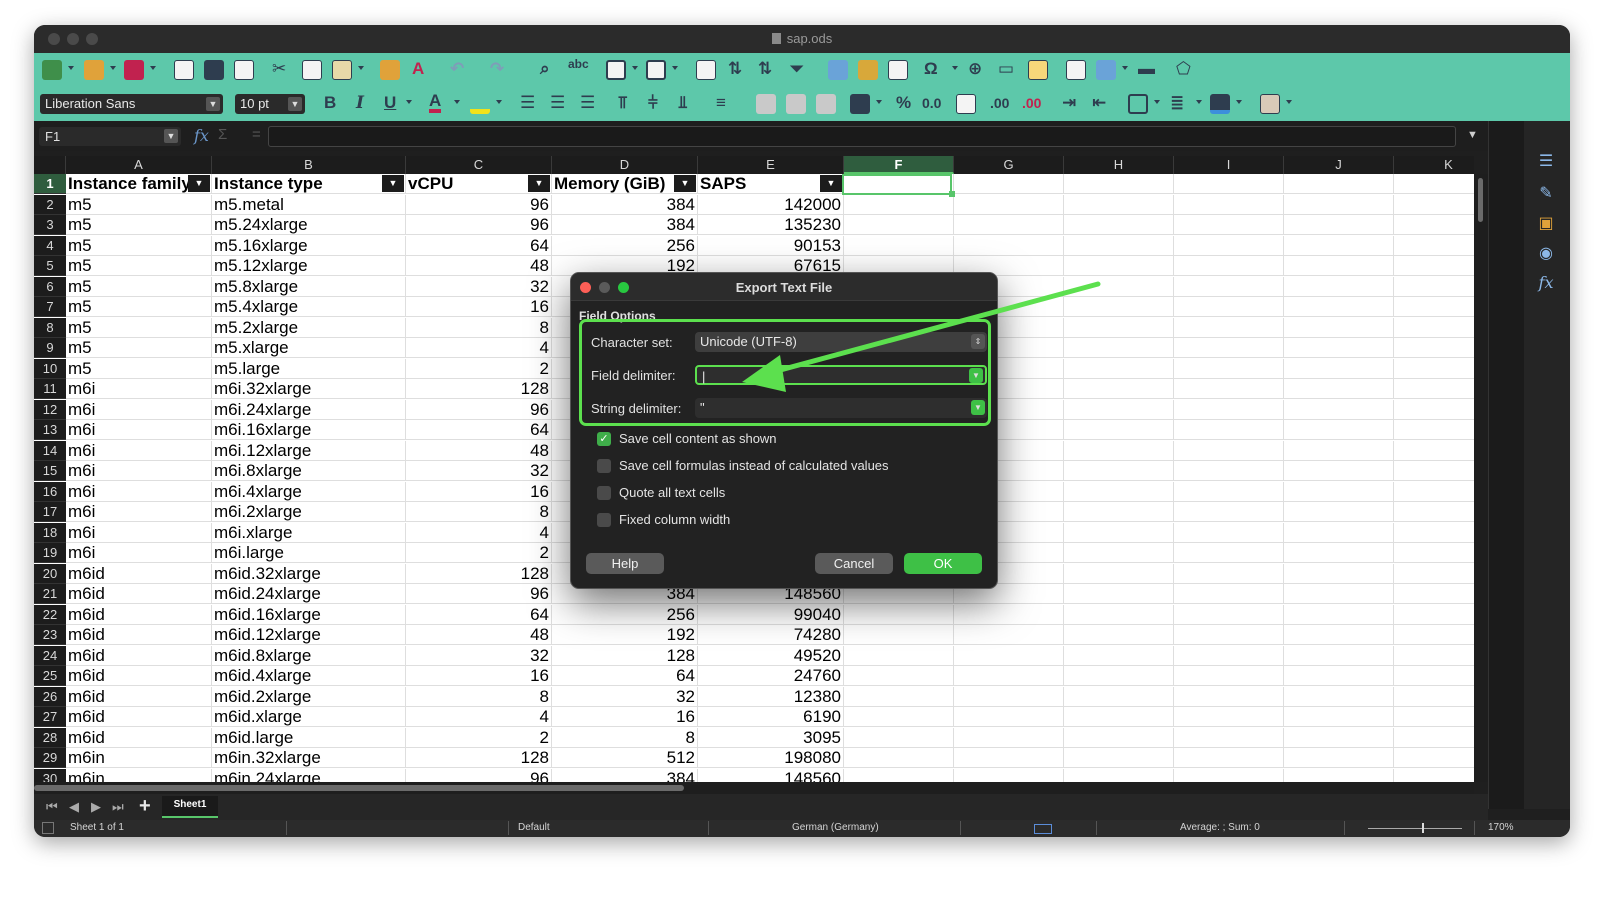 The height and width of the screenshot is (899, 1604). I want to click on row-header: 27, so click(50, 717).